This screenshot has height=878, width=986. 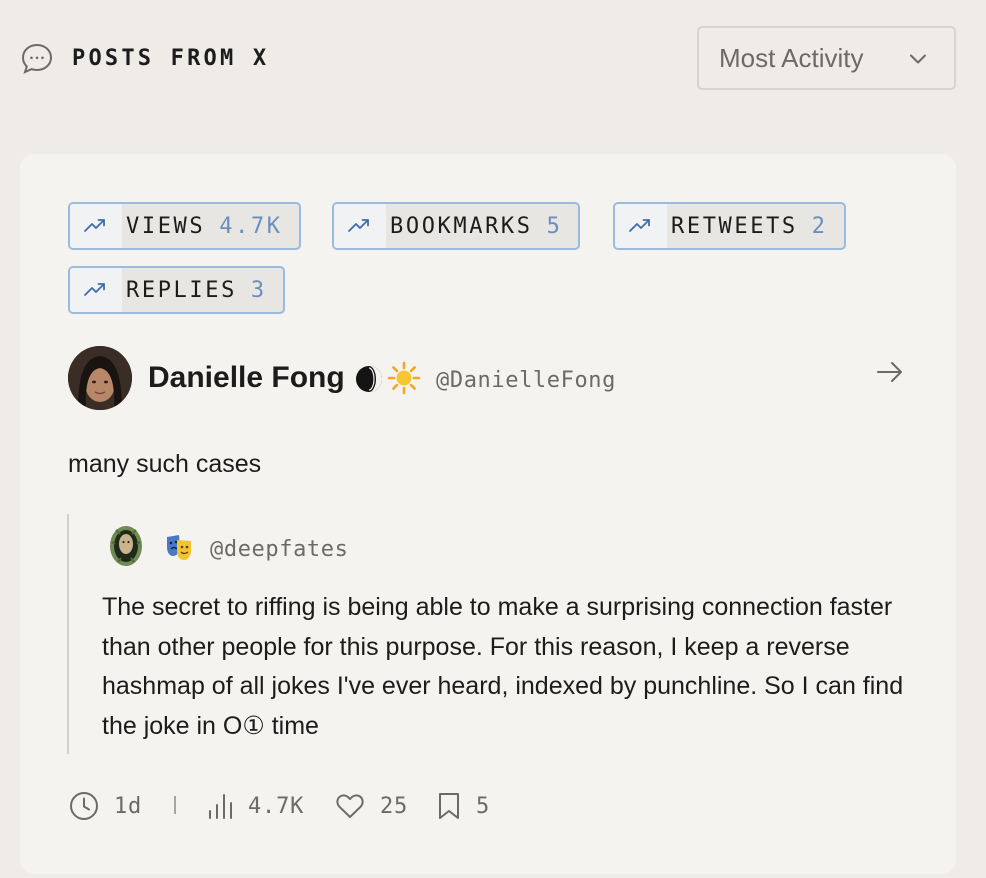 What do you see at coordinates (220, 806) in the screenshot?
I see `bar-chart-icon` at bounding box center [220, 806].